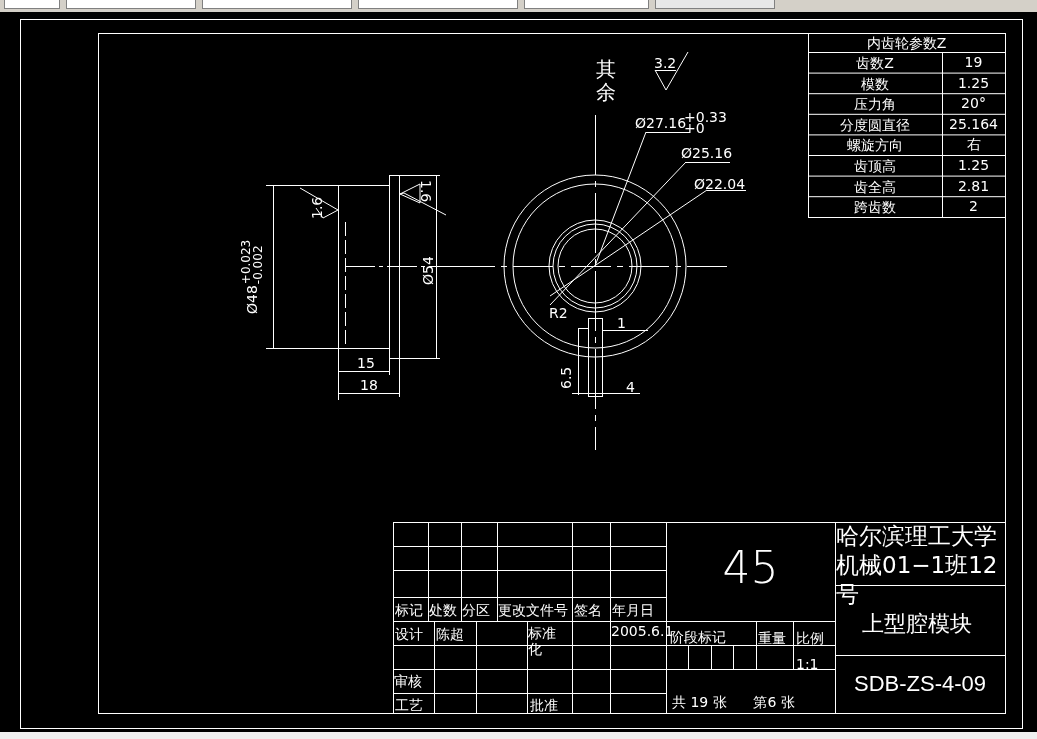  I want to click on table-cell-text: 齿全高, so click(875, 186).